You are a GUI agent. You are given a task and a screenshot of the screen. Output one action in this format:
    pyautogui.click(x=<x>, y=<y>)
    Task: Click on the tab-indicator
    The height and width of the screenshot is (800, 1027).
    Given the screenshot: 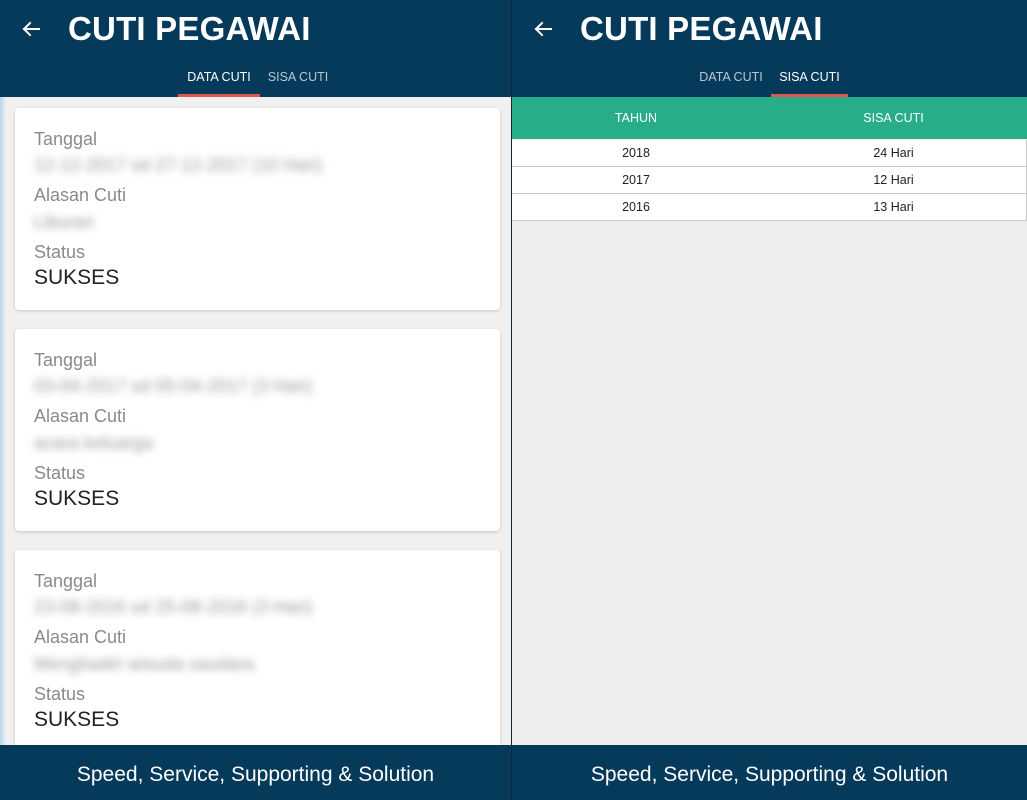 What is the action you would take?
    pyautogui.click(x=219, y=95)
    